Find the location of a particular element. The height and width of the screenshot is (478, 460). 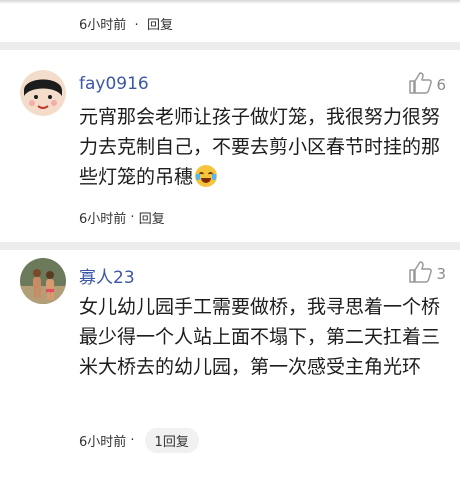

previous-comment-meta: 6小时前 · 回复 is located at coordinates (126, 25).